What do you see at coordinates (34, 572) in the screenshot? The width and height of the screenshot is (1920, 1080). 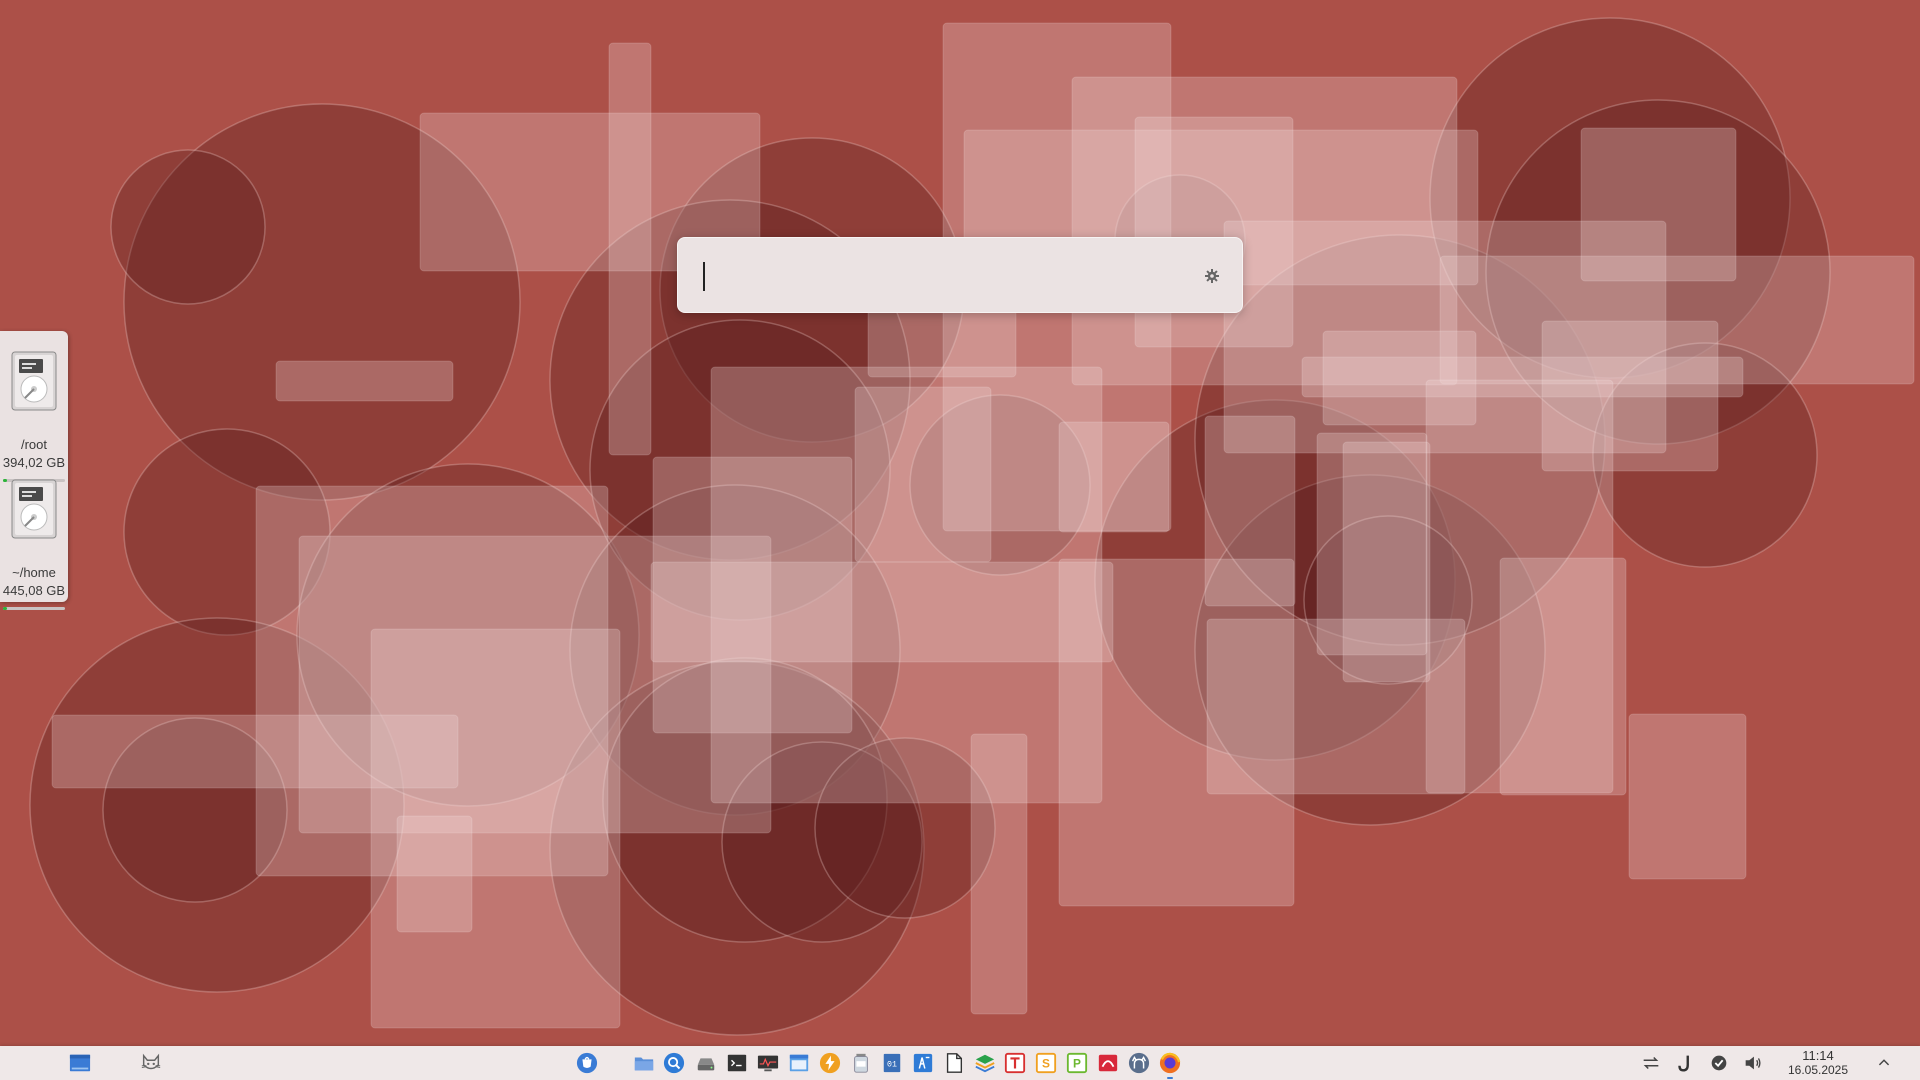 I see `disk-path-label: ~/home` at bounding box center [34, 572].